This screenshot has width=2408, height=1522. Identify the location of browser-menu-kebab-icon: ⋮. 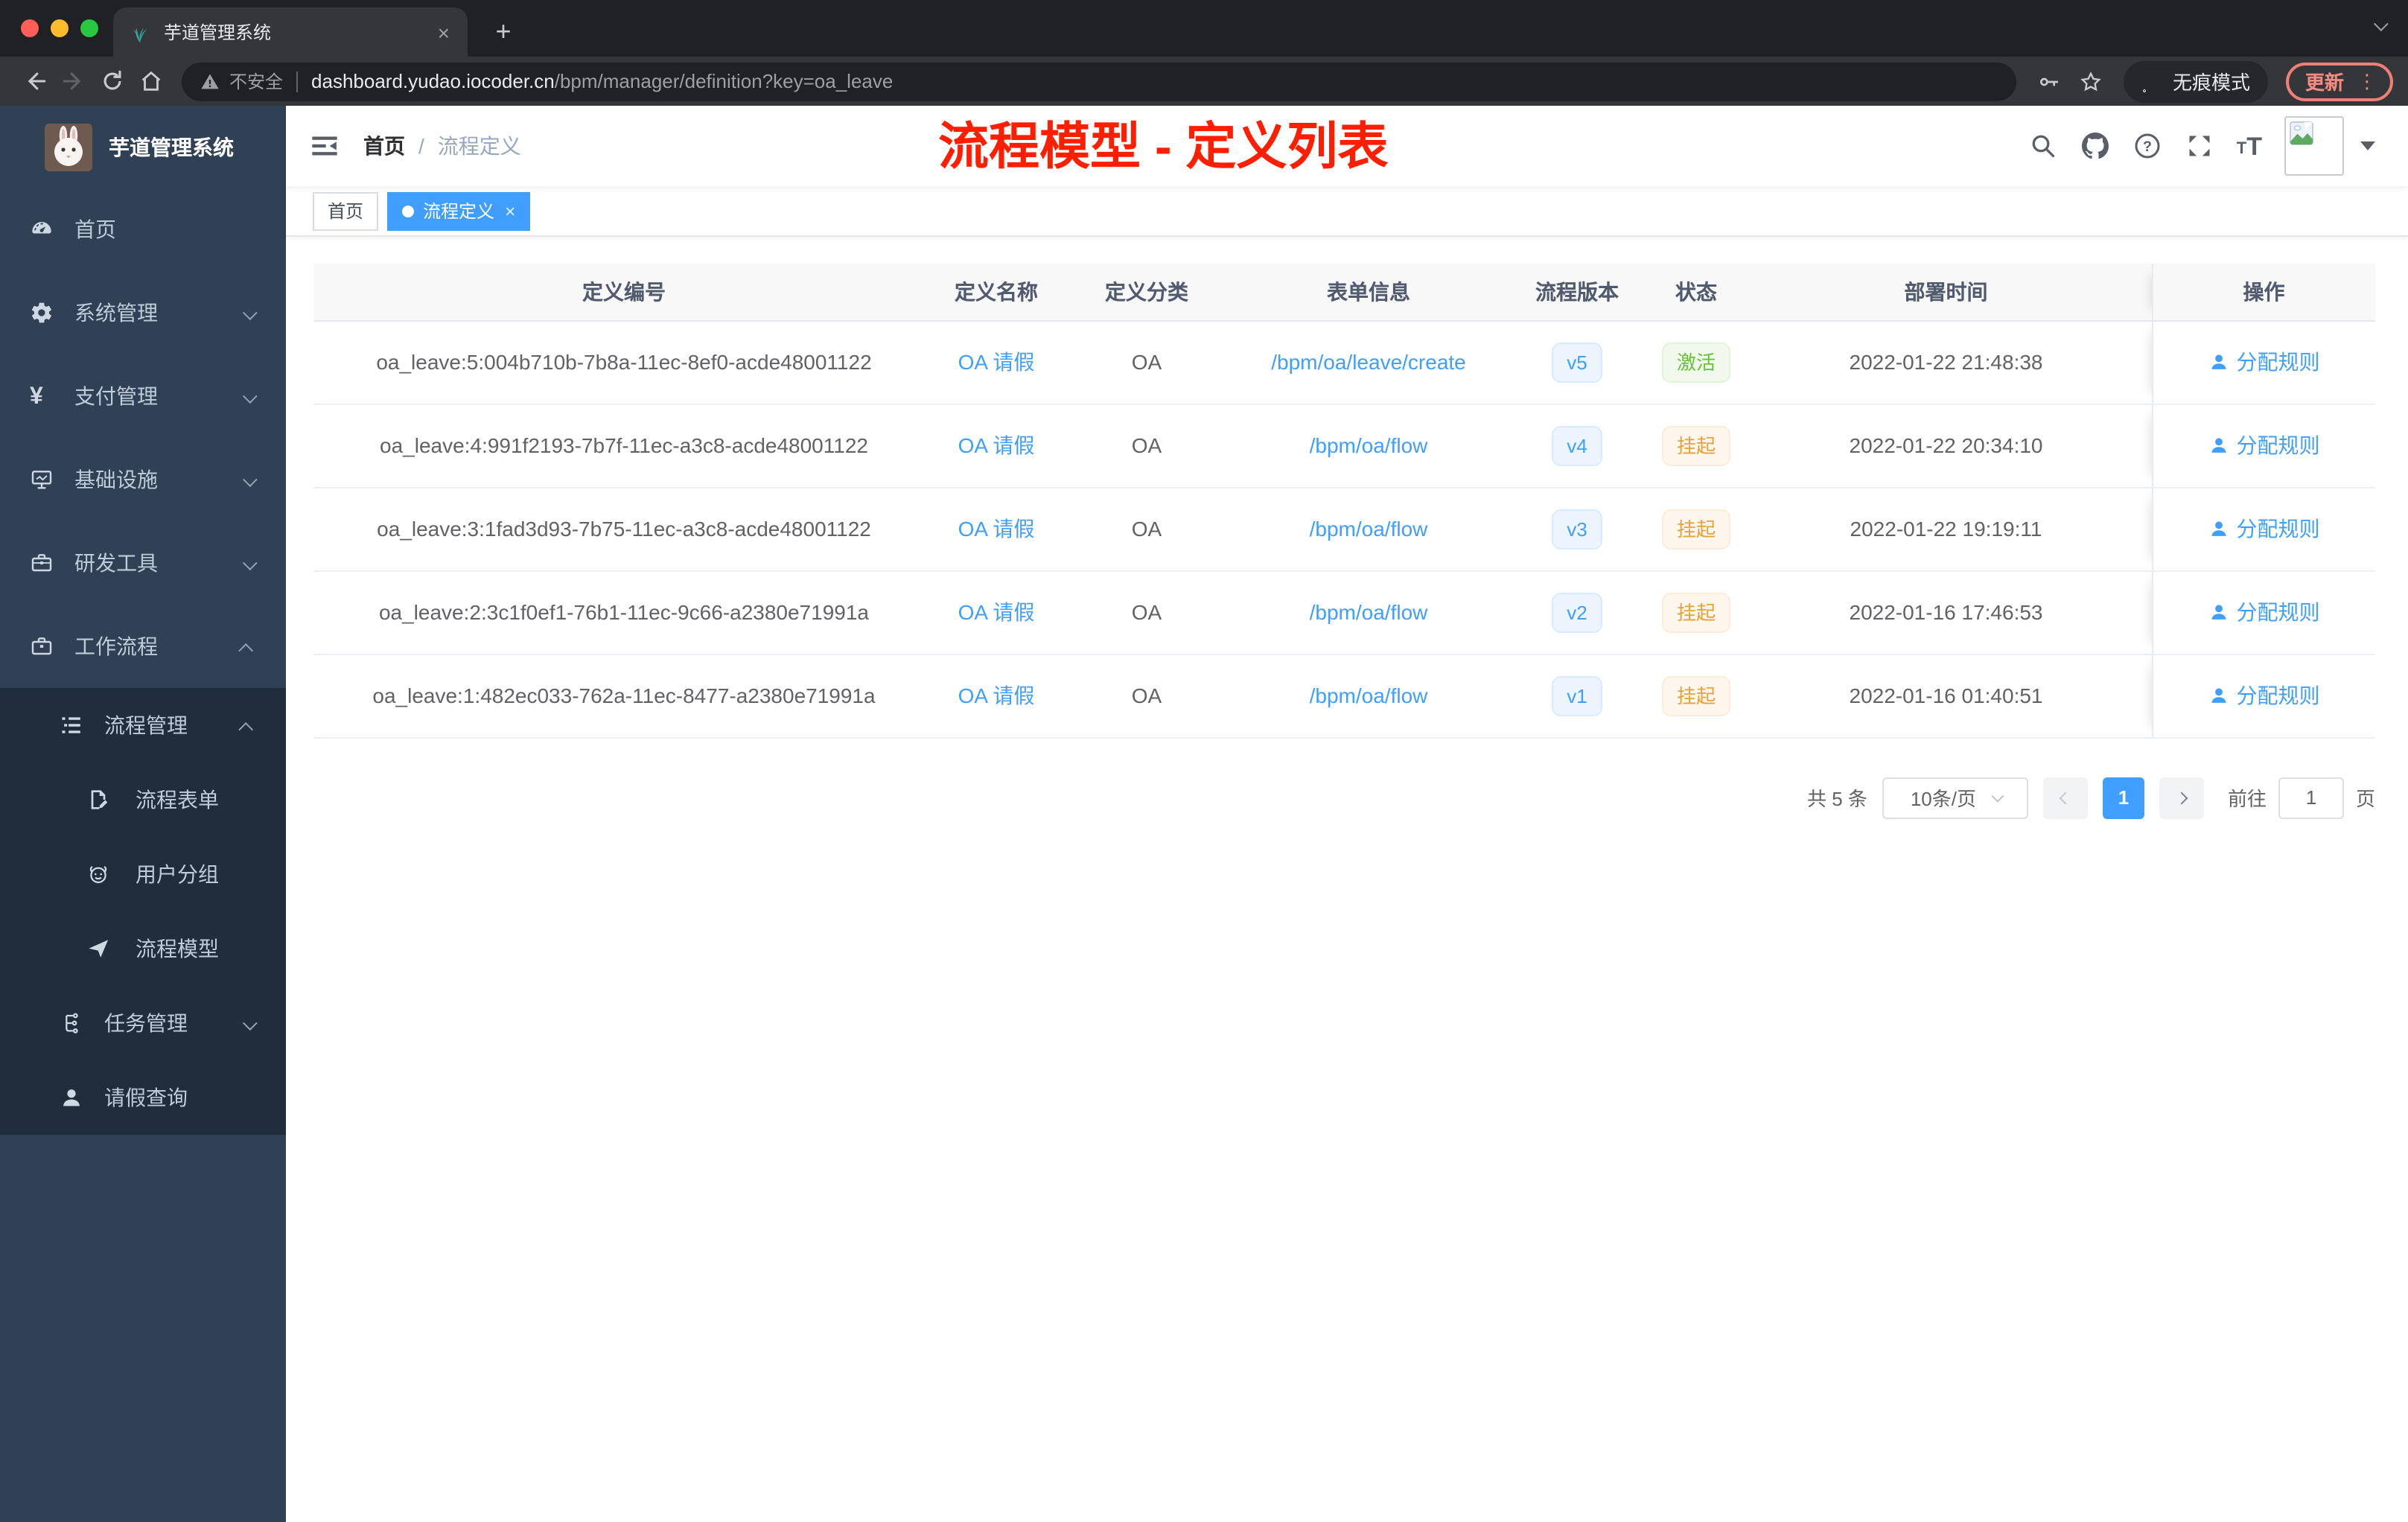
(2367, 81).